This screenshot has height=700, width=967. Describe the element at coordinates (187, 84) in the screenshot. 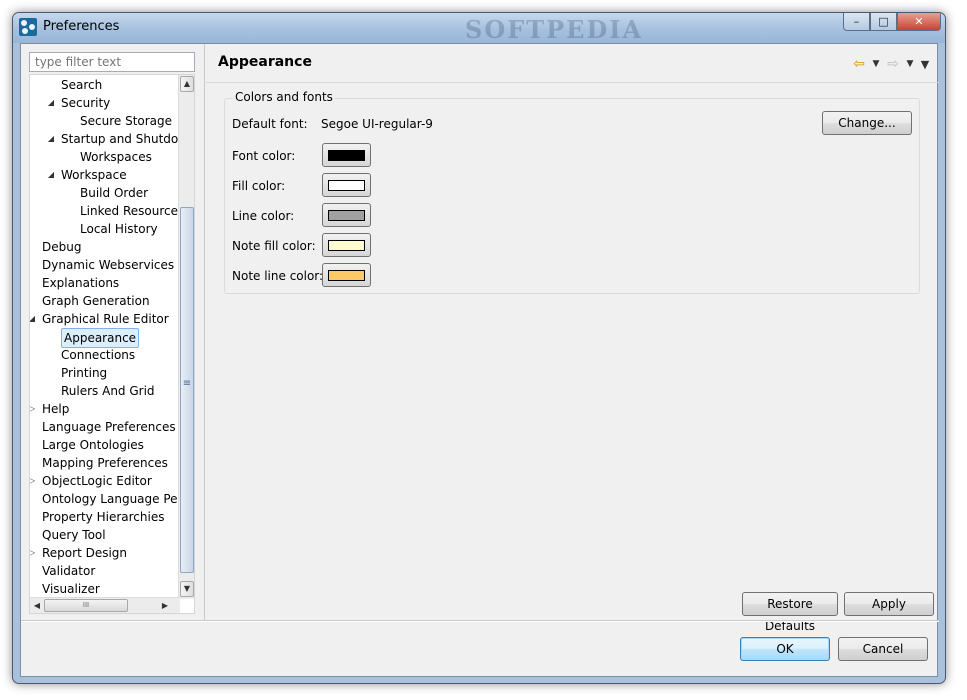

I see `scroll-up-icon: ▲` at that location.